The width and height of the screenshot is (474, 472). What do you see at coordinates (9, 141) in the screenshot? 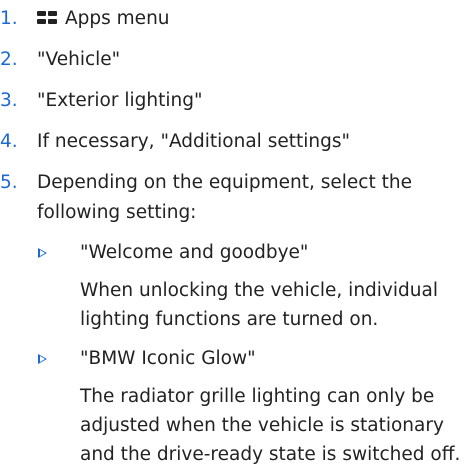
I see `step-number: 4.` at bounding box center [9, 141].